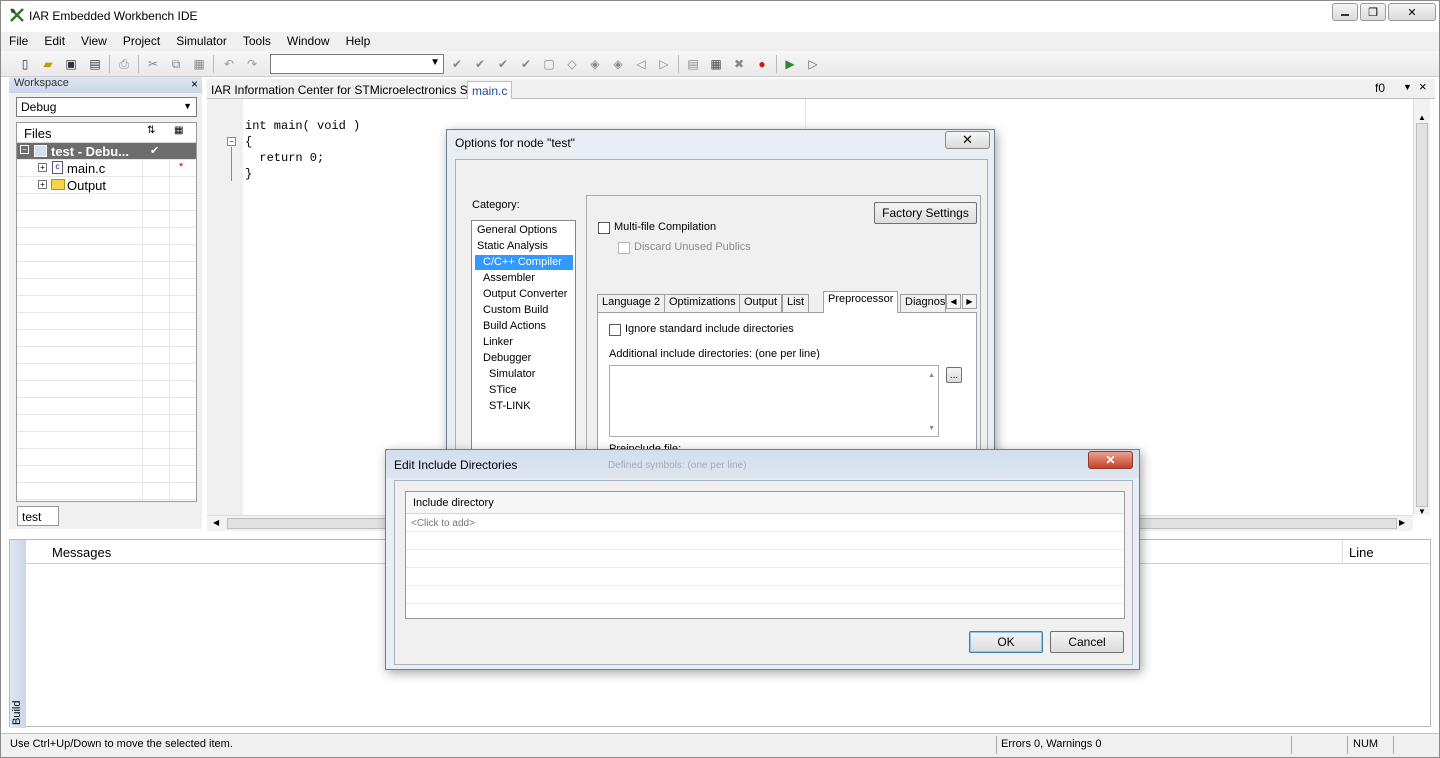 Image resolution: width=1440 pixels, height=758 pixels. I want to click on scroll-left-icon: ◀, so click(216, 522).